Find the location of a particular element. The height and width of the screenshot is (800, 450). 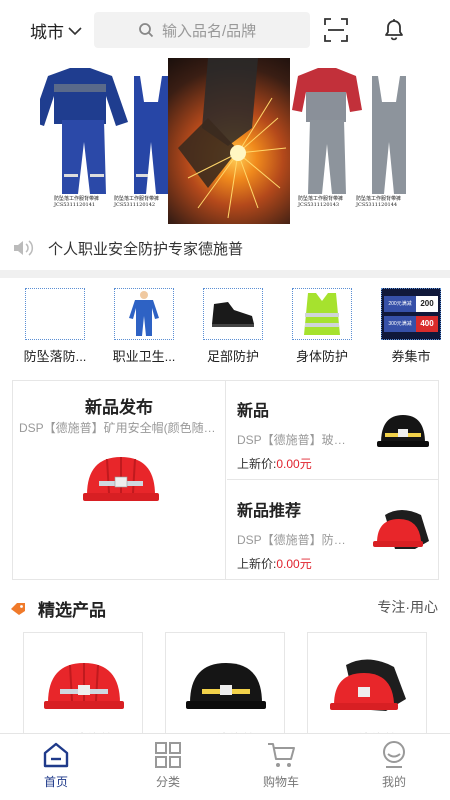

city-label: 城市 is located at coordinates (47, 32).